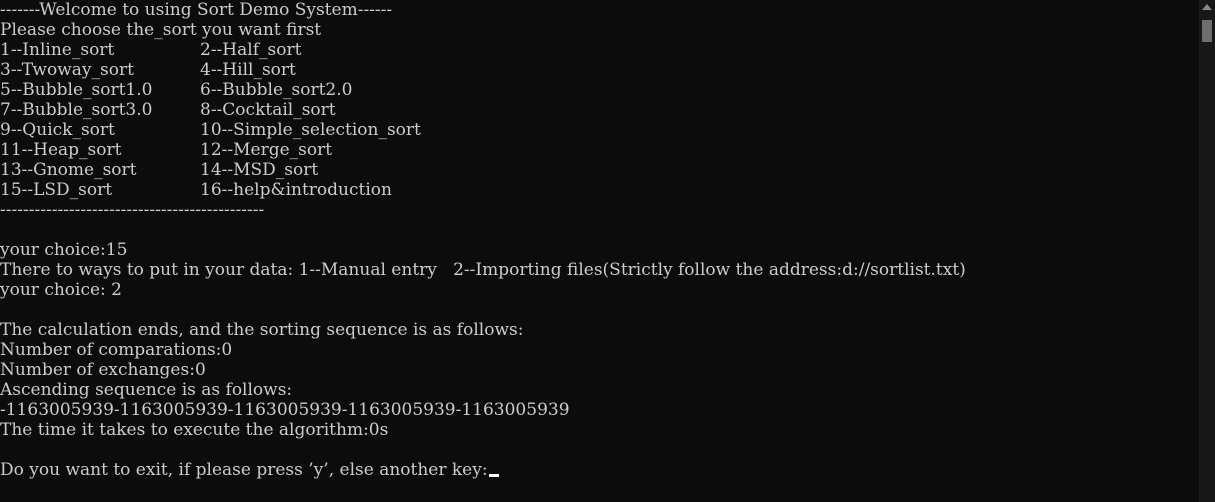 The width and height of the screenshot is (1215, 502). Describe the element at coordinates (103, 370) in the screenshot. I see `exchanges-line: Number of exchanges:0` at that location.